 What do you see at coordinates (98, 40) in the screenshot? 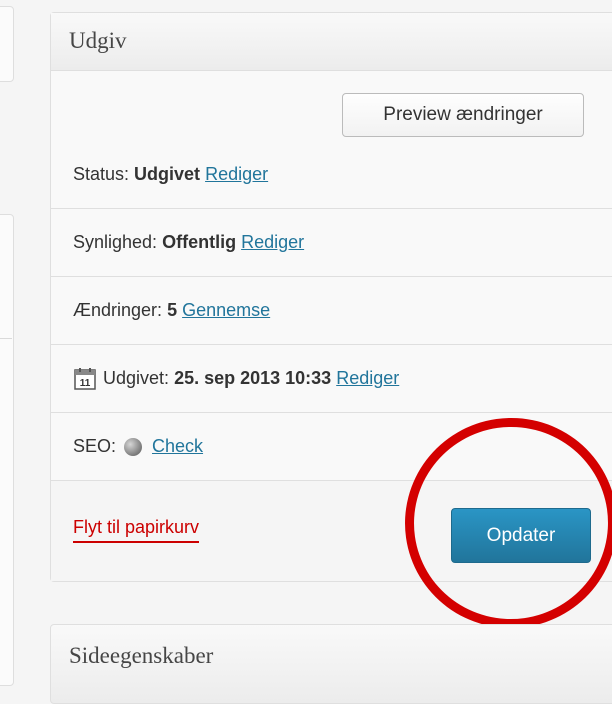
I see `publish-box-title: Udgiv` at bounding box center [98, 40].